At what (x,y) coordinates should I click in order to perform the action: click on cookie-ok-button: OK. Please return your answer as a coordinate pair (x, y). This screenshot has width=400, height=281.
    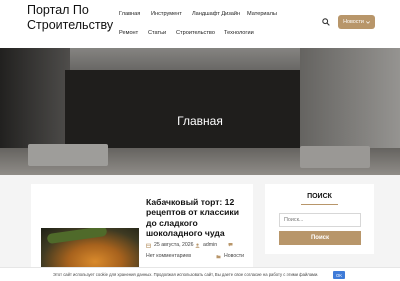
    Looking at the image, I should click on (339, 275).